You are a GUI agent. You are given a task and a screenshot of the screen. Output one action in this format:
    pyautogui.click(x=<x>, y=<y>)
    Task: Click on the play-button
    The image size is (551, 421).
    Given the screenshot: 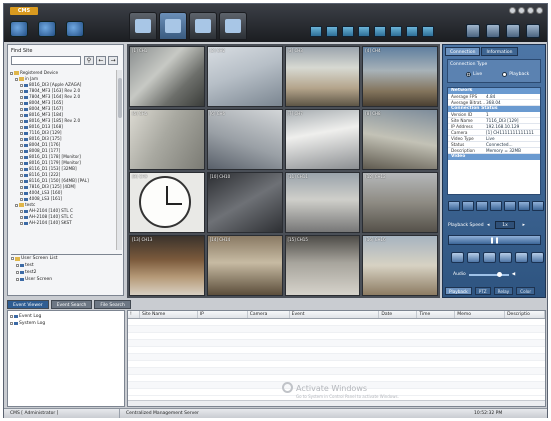 What is the action you would take?
    pyautogui.click(x=496, y=206)
    